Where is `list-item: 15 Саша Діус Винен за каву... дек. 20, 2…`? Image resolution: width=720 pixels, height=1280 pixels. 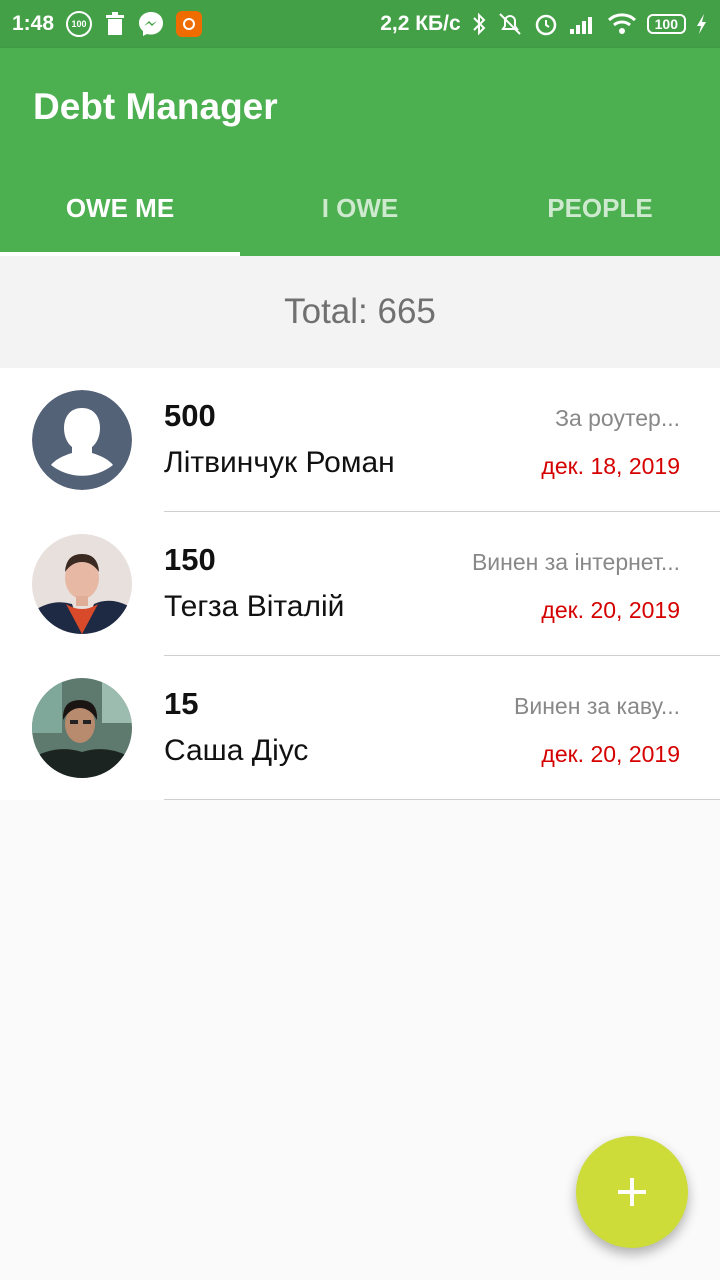 list-item: 15 Саша Діус Винен за каву... дек. 20, 2… is located at coordinates (360, 728).